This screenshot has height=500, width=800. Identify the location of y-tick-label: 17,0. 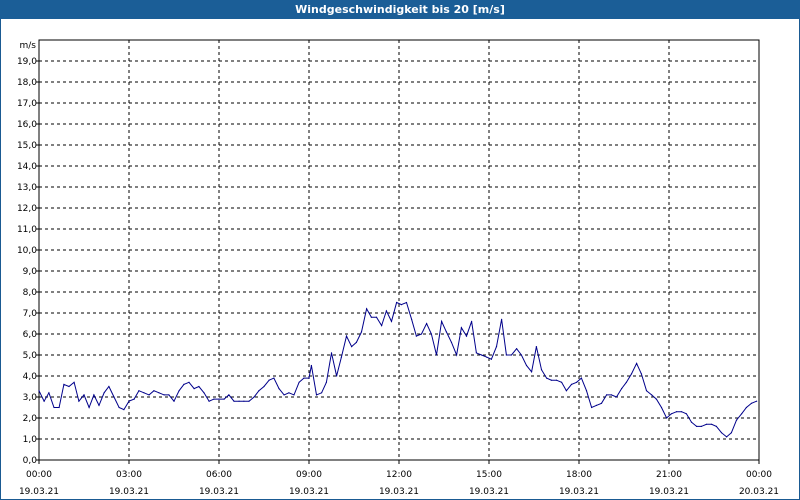
(27, 104).